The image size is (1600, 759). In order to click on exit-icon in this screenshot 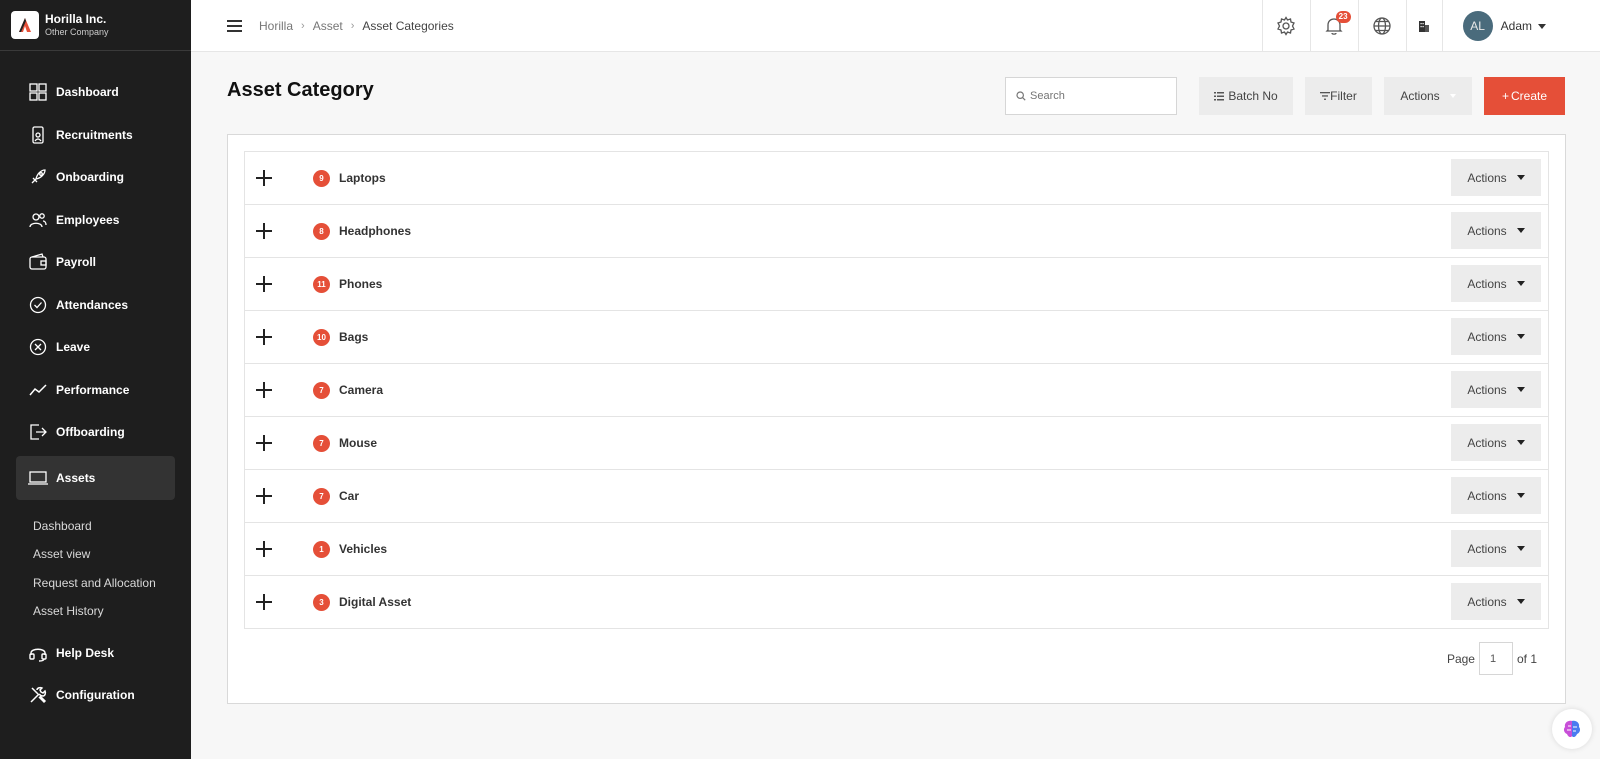, I will do `click(38, 432)`.